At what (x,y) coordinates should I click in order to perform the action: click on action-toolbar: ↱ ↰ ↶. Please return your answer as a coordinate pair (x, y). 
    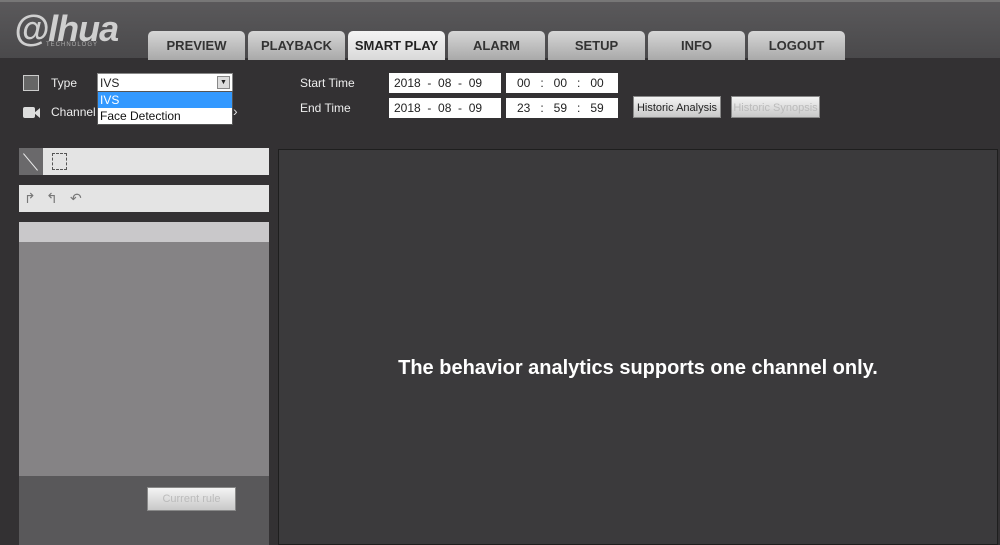
    Looking at the image, I should click on (144, 198).